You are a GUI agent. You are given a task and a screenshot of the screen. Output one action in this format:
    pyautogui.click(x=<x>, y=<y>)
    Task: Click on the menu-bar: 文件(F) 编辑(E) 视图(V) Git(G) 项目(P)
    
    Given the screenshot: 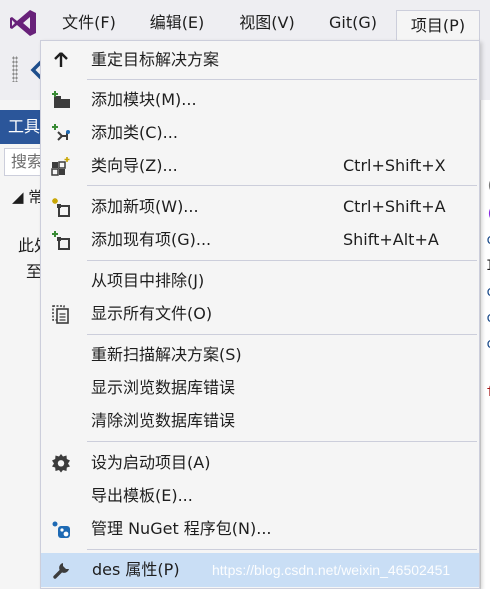 What is the action you would take?
    pyautogui.click(x=245, y=22)
    